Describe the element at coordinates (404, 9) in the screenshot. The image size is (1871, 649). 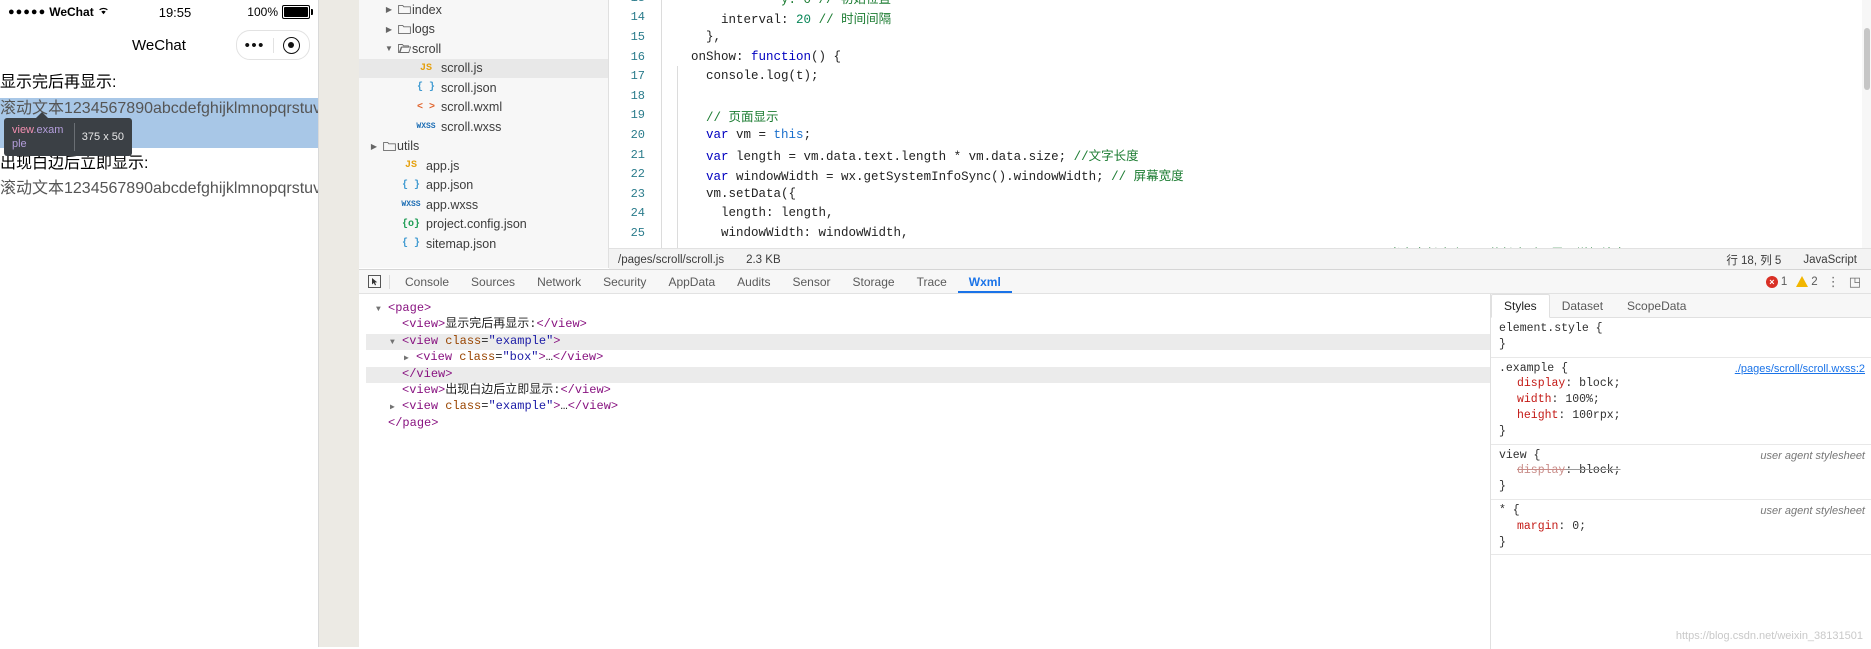
I see `folder-icon` at that location.